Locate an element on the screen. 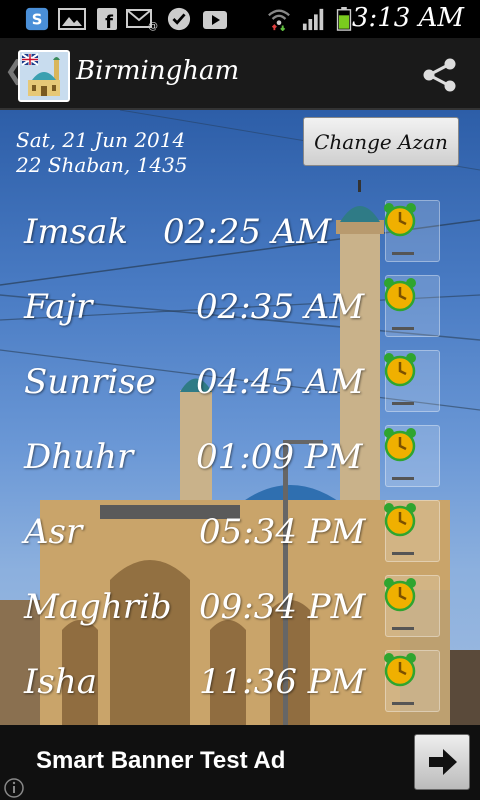 This screenshot has height=800, width=480. prayer-row: Imsak 02:25 AM is located at coordinates (240, 235).